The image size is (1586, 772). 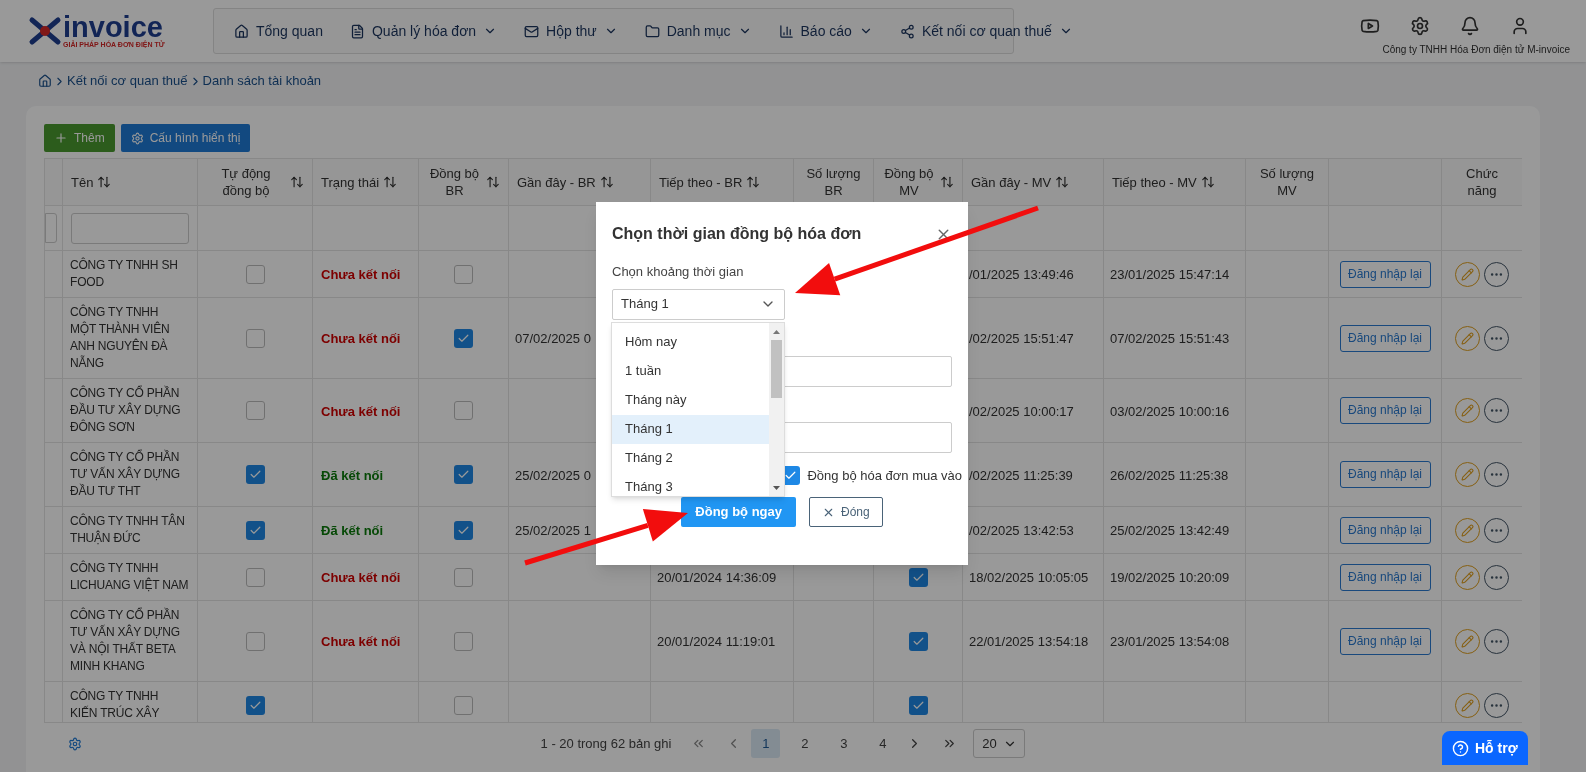 What do you see at coordinates (1170, 411) in the screenshot?
I see `date-text: 03/02/2025 10:00:16` at bounding box center [1170, 411].